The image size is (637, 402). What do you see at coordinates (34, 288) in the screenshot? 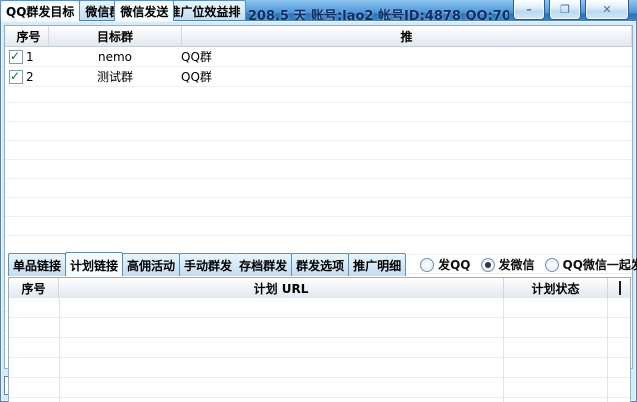
I see `col-plan-index: 序号` at bounding box center [34, 288].